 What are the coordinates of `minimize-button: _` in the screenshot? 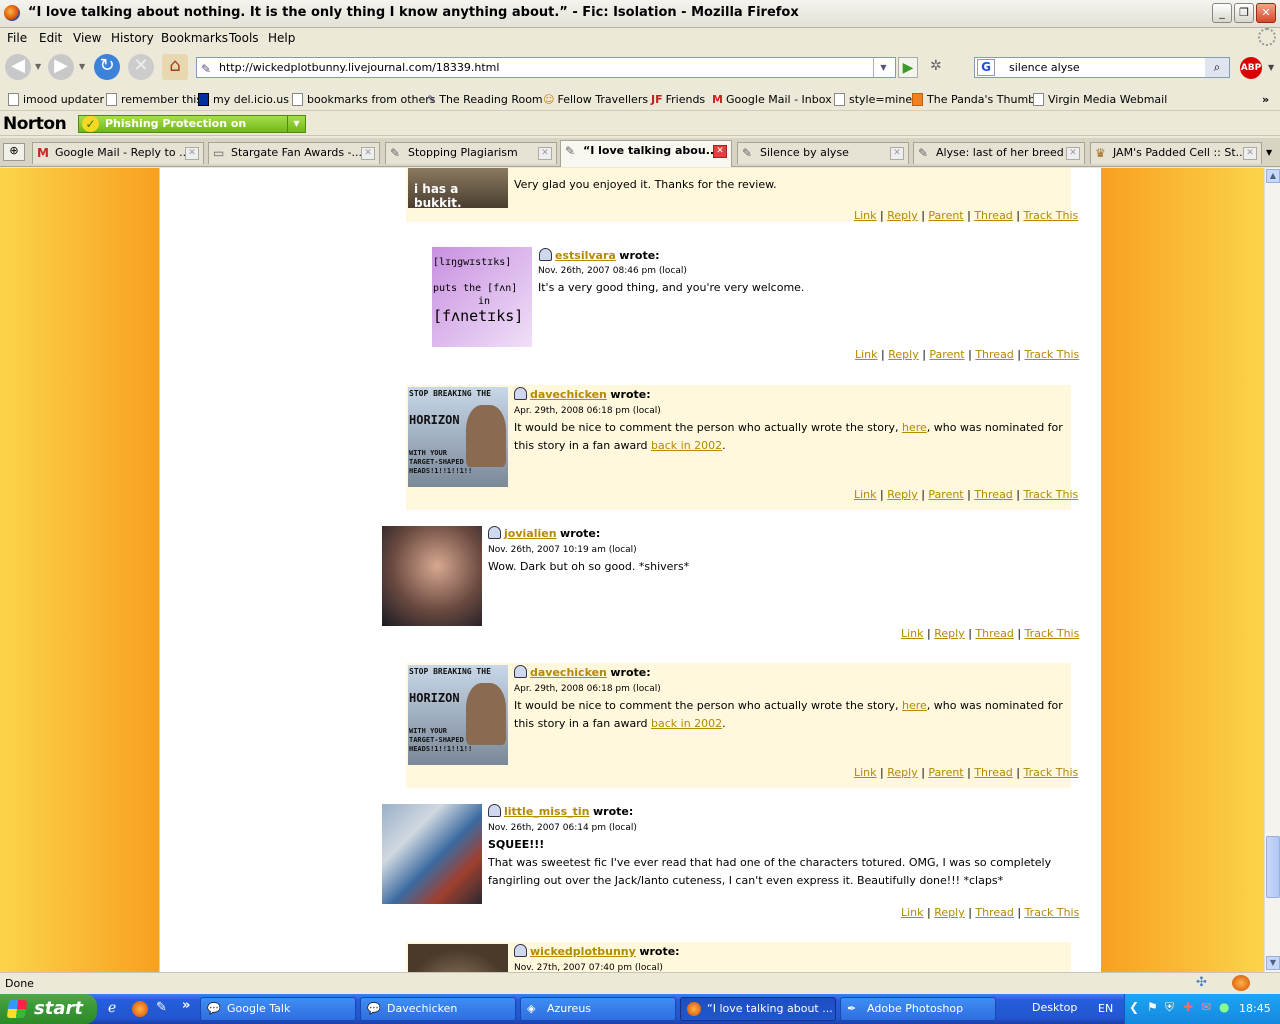 It's located at (1222, 13).